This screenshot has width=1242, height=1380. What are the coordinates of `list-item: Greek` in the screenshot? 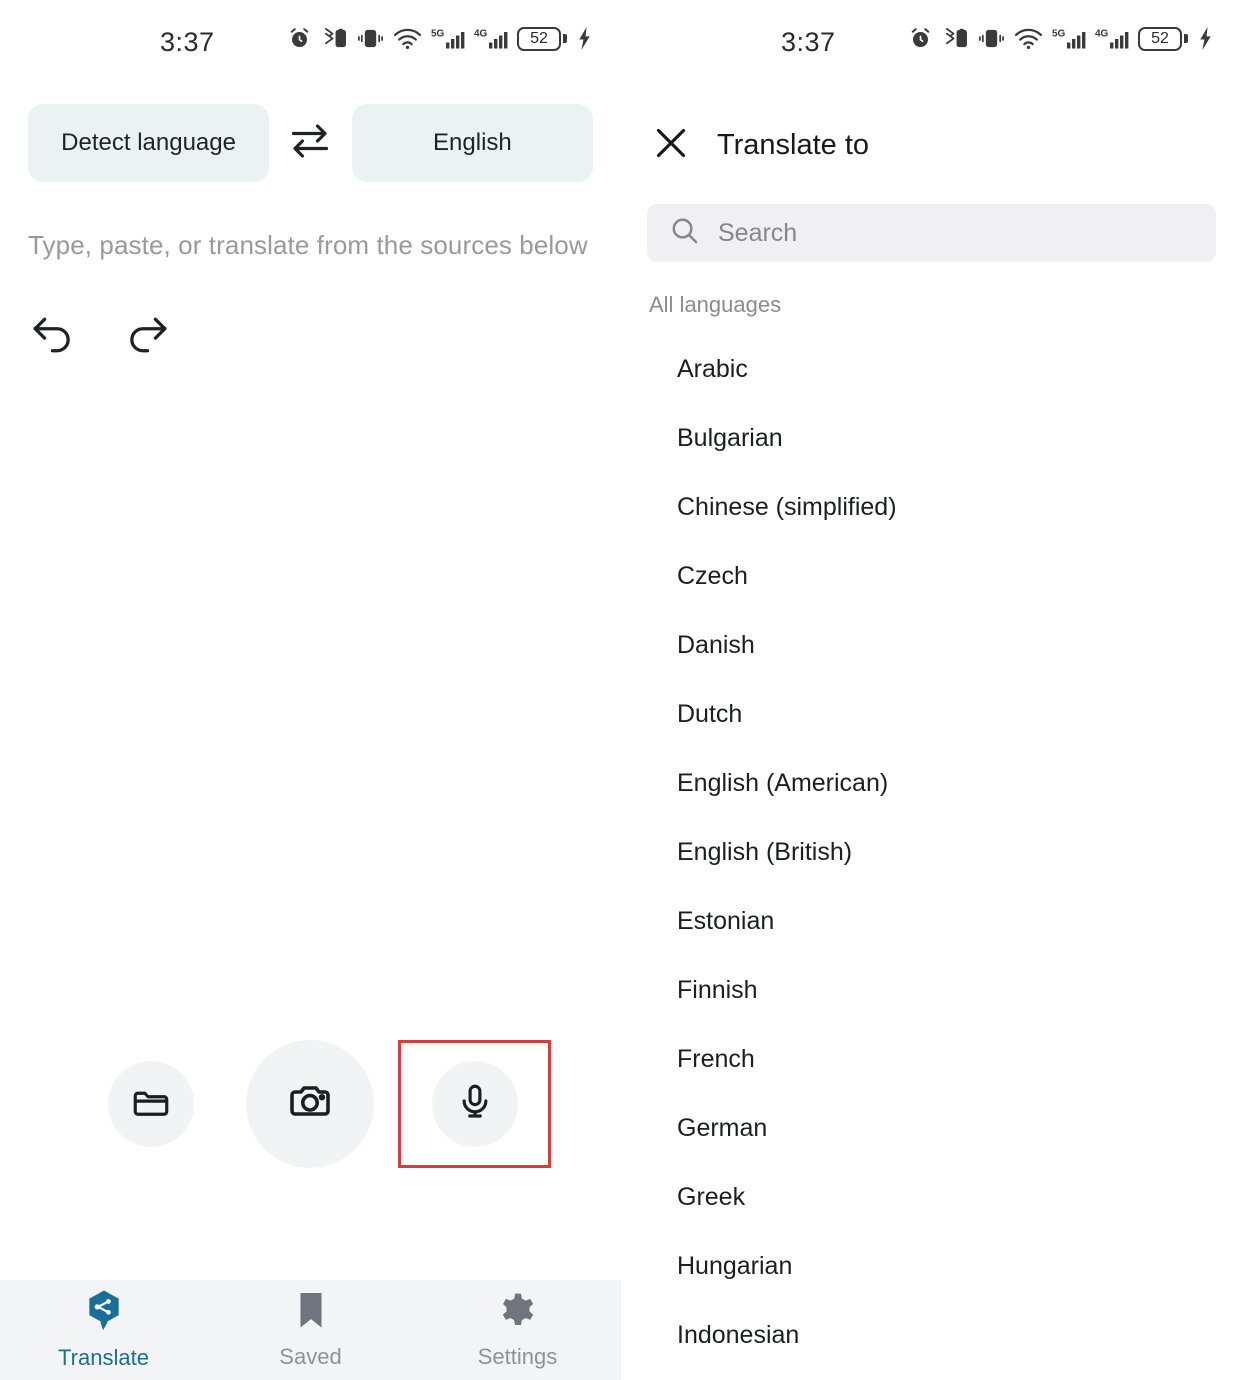 It's located at (931, 1197).